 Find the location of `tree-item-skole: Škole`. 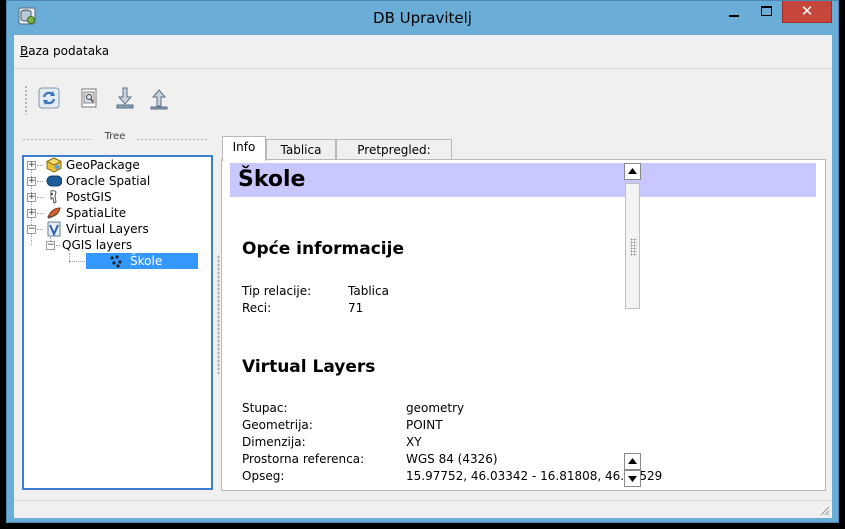

tree-item-skole: Škole is located at coordinates (146, 261).